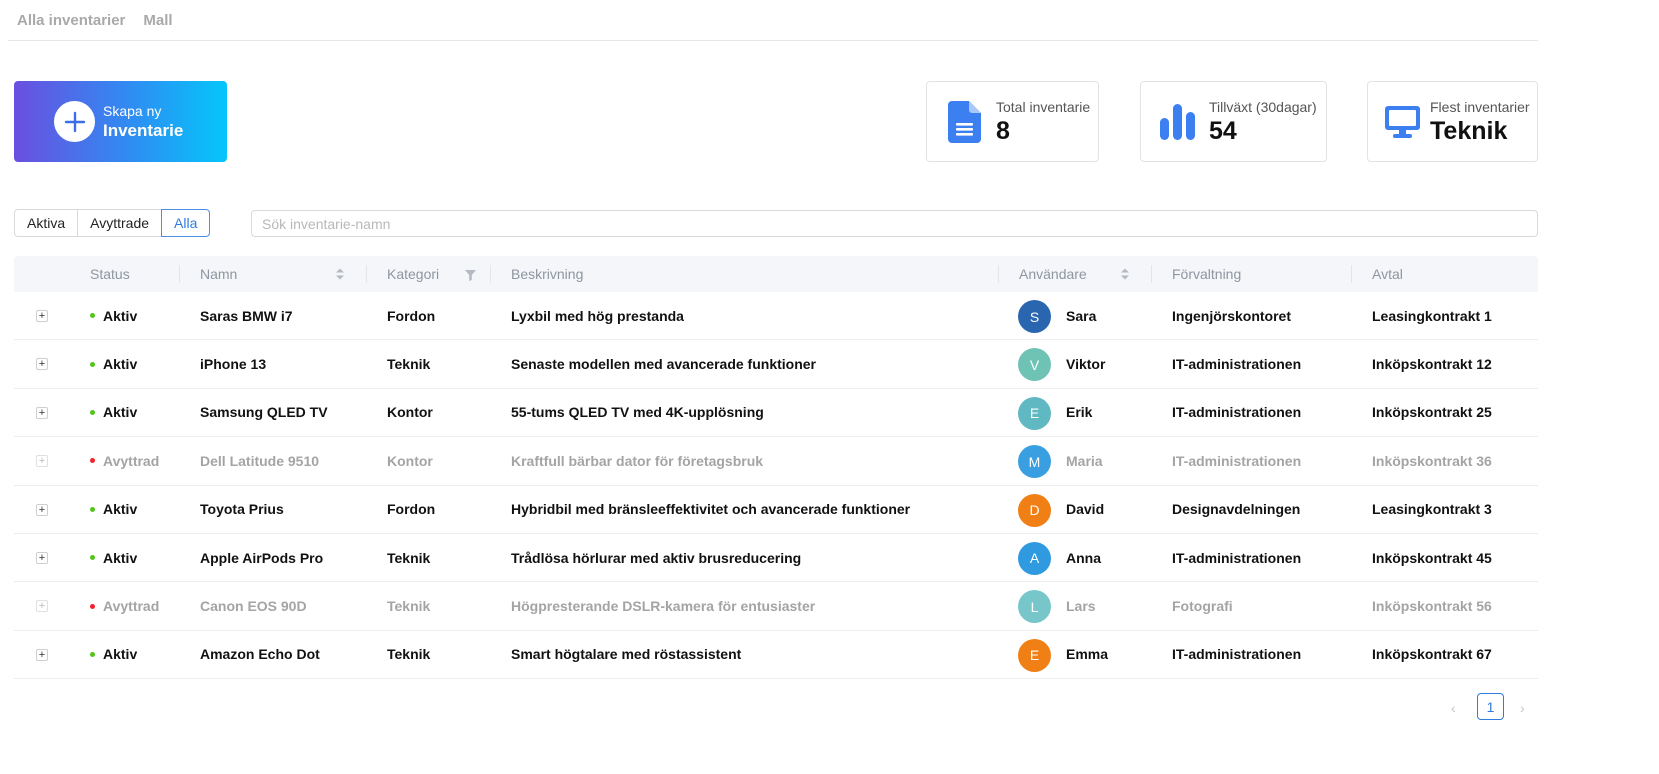 This screenshot has height=774, width=1659. Describe the element at coordinates (1081, 606) in the screenshot. I see `user-cell: Lars` at that location.